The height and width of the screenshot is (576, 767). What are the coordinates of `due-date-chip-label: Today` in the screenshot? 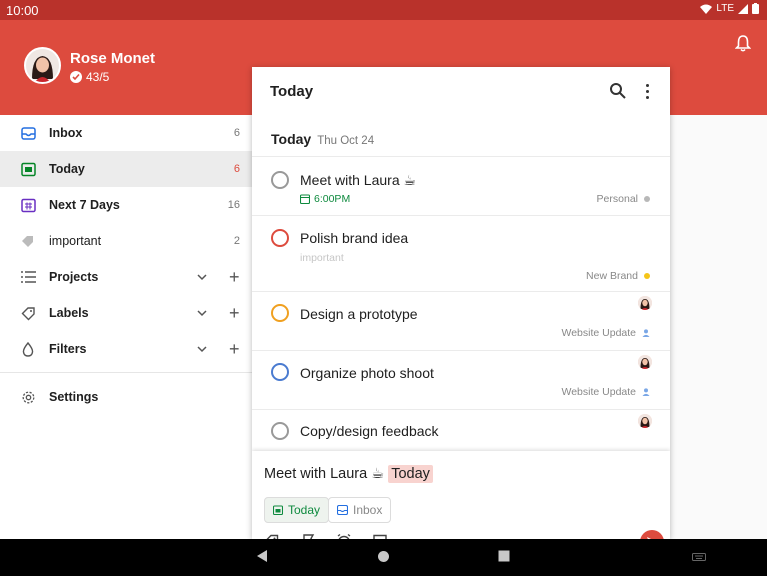 It's located at (304, 510).